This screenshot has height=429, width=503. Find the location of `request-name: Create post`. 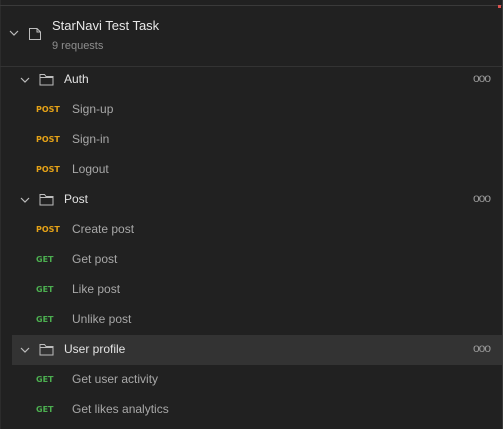

request-name: Create post is located at coordinates (103, 229).